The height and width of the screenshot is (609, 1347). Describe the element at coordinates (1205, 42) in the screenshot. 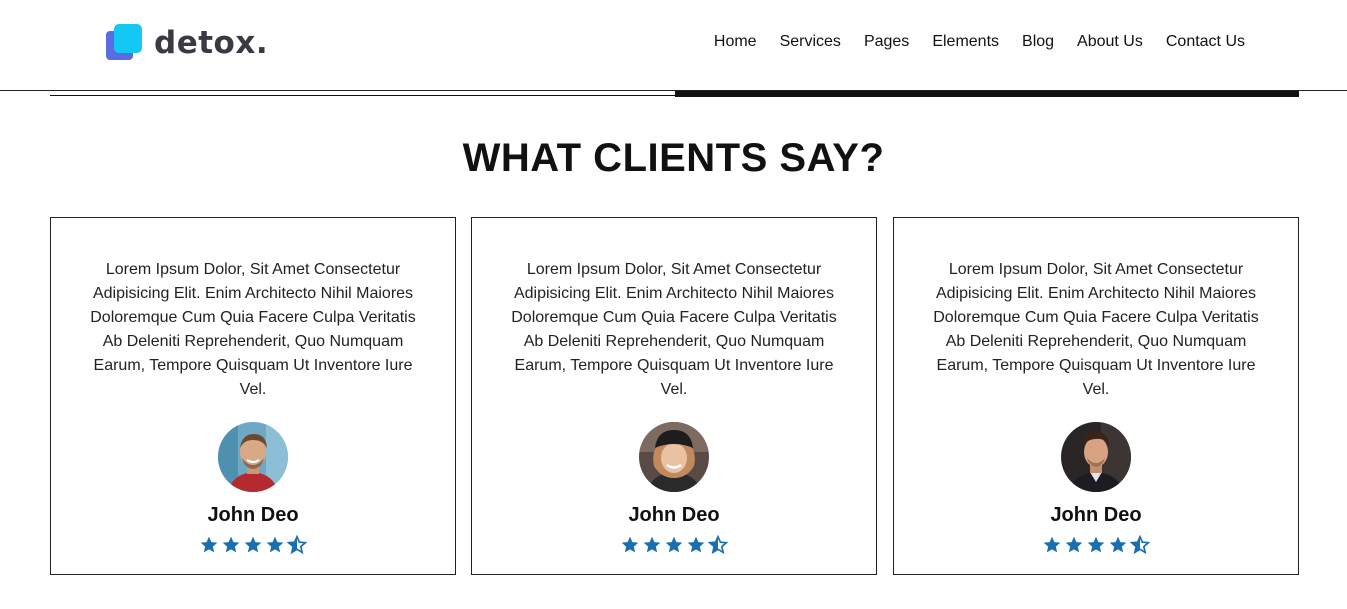

I see `nav-item-contact-us: Contact Us` at that location.